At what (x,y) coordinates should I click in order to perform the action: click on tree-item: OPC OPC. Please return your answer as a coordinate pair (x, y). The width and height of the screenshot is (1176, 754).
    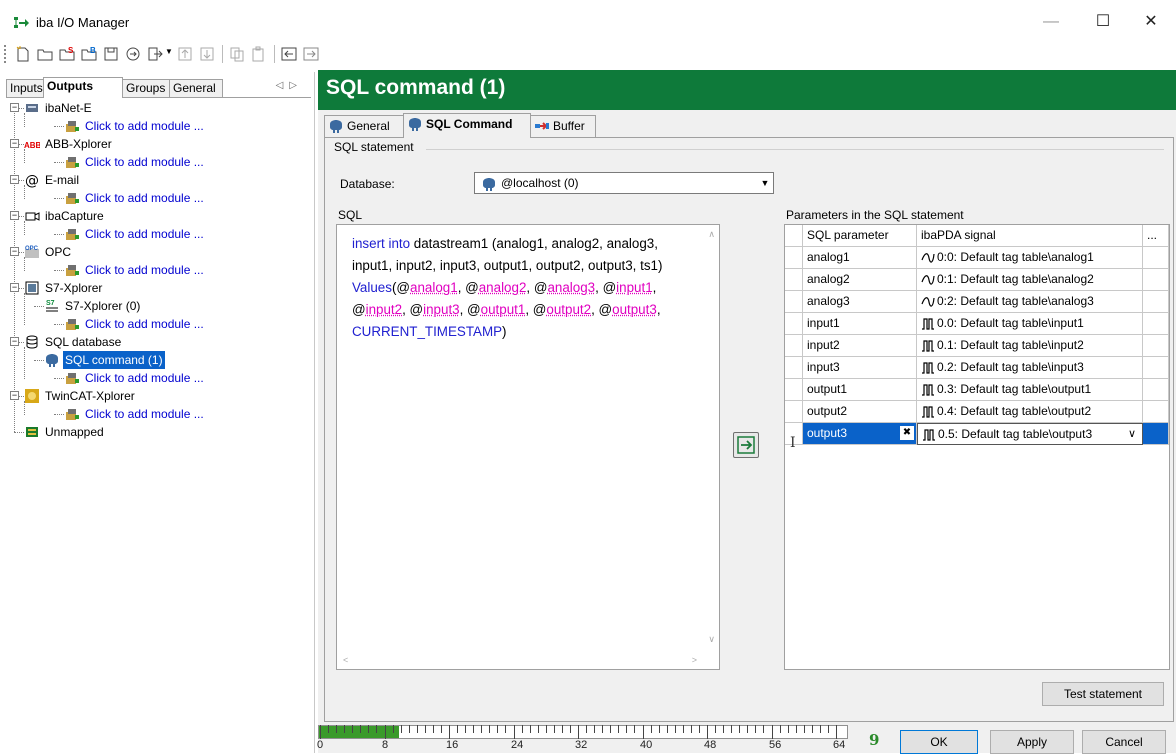
    Looking at the image, I should click on (48, 252).